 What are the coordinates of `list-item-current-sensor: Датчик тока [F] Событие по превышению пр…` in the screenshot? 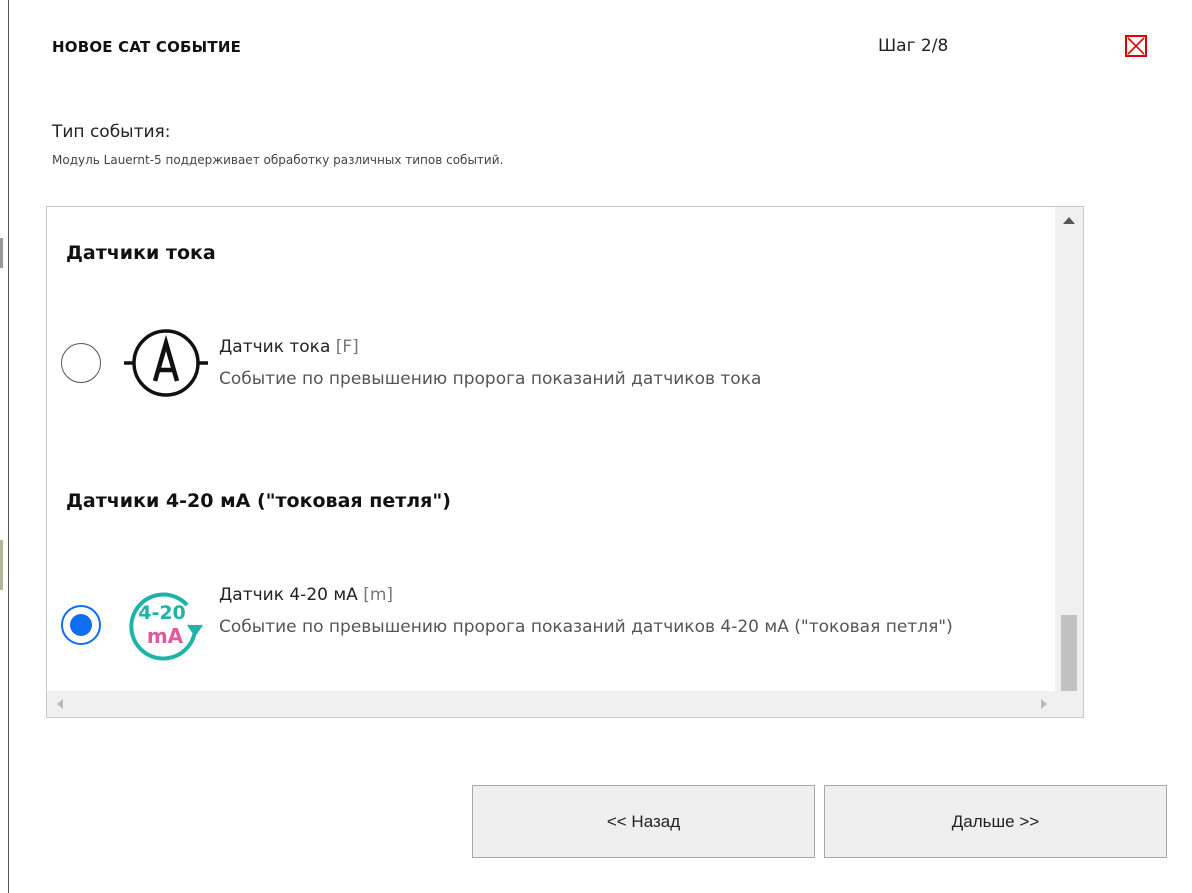 It's located at (556, 362).